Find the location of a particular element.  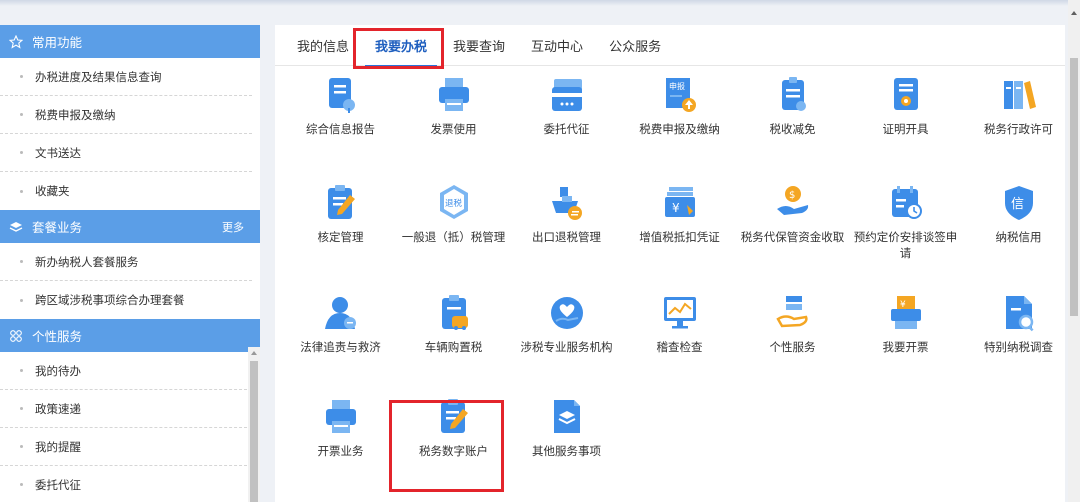

service-item-label: 委托代征 is located at coordinates (566, 129).